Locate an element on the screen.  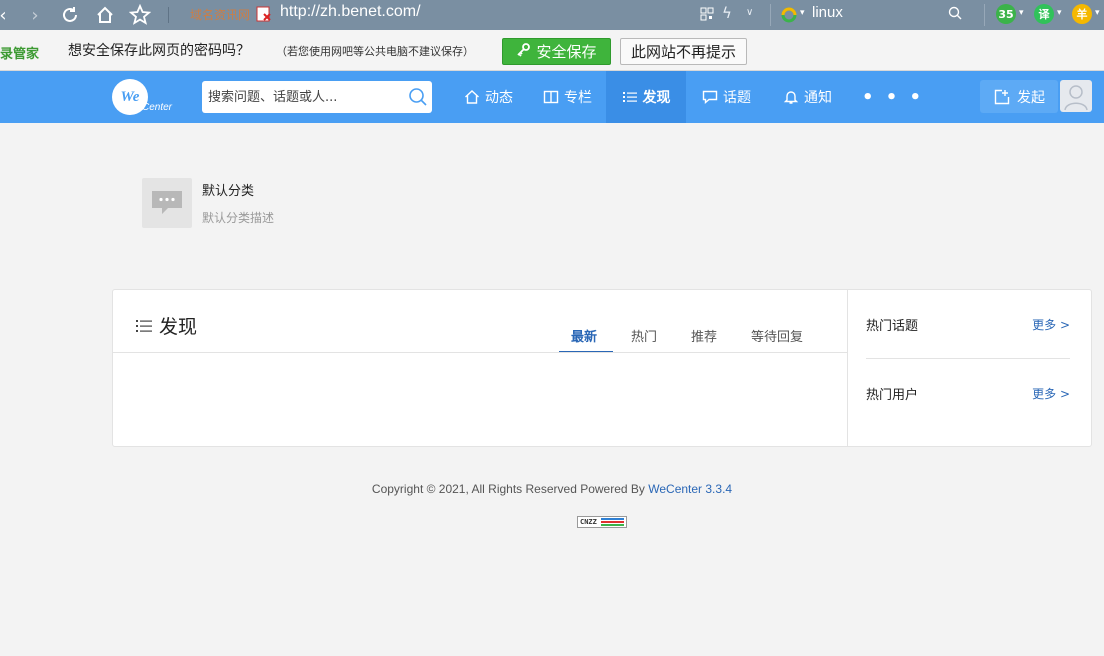
site-header: We Center 动态 专栏 发现 话题 通知 • • • 发起 is located at coordinates (552, 97).